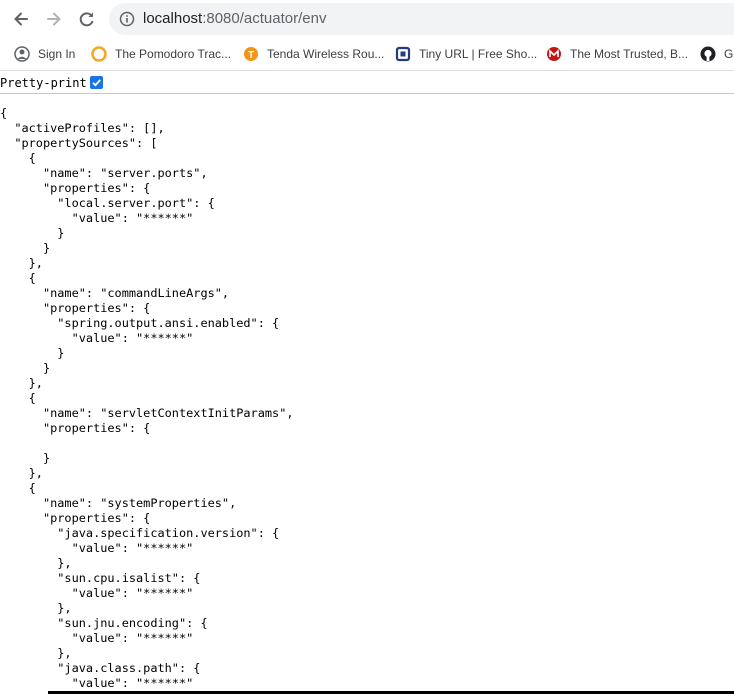 The height and width of the screenshot is (694, 734). I want to click on tinyurl-icon, so click(403, 54).